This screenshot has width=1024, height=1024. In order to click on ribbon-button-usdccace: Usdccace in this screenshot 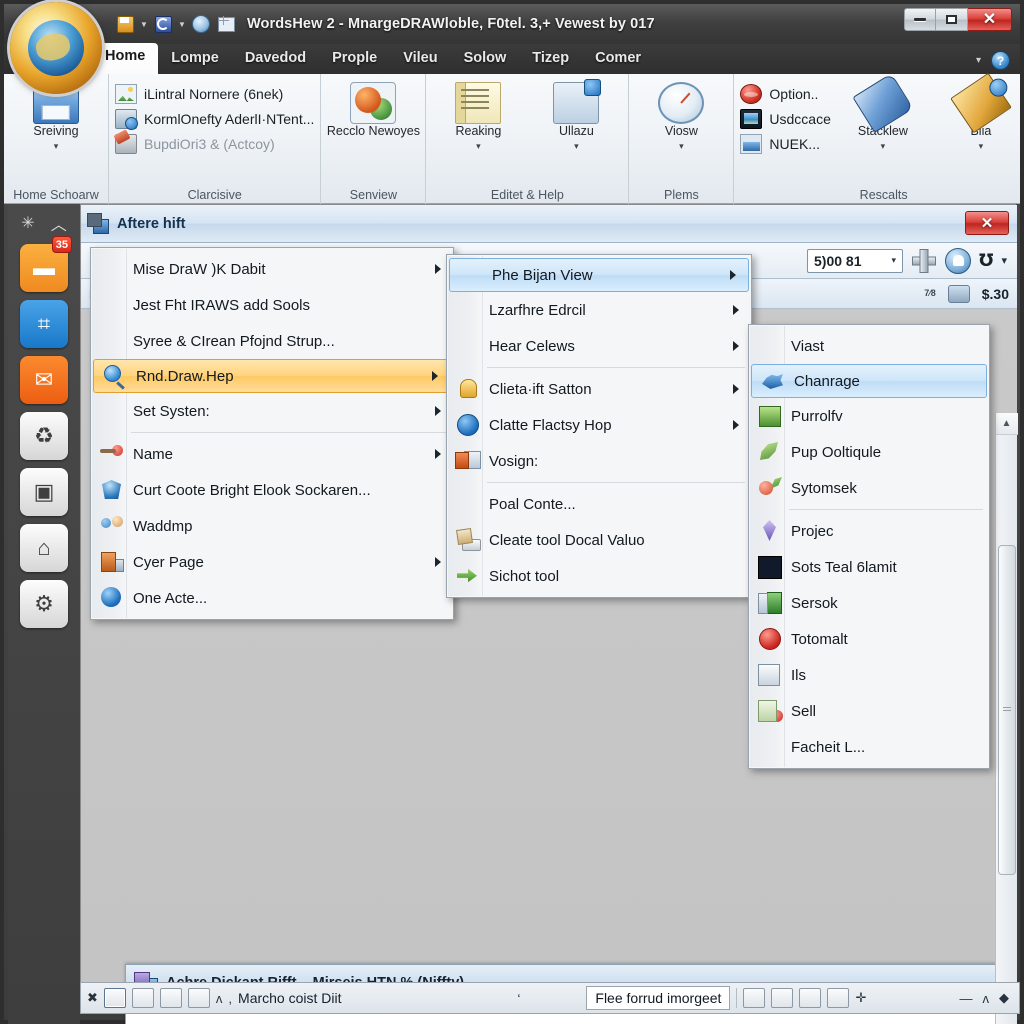, I will do `click(785, 119)`.